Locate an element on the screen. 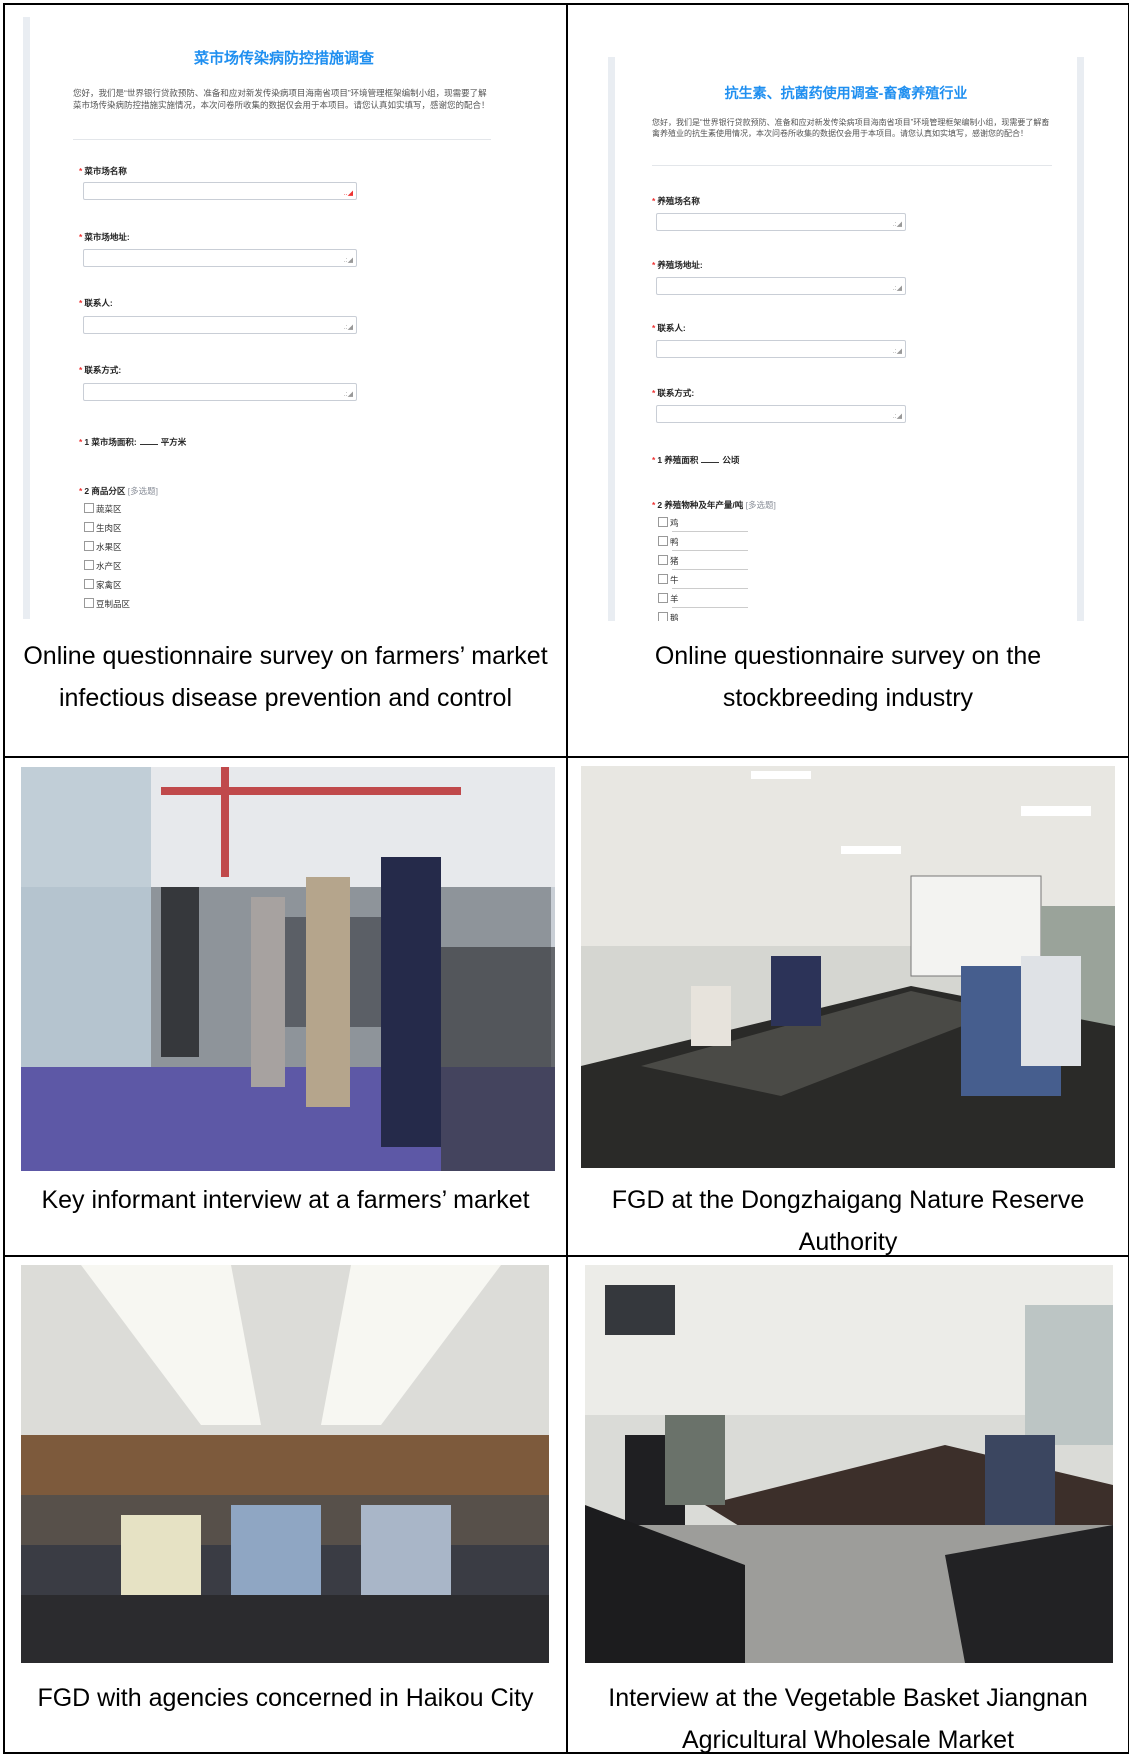 This screenshot has width=1129, height=1761. checkbox-option: 家禽区 is located at coordinates (103, 585).